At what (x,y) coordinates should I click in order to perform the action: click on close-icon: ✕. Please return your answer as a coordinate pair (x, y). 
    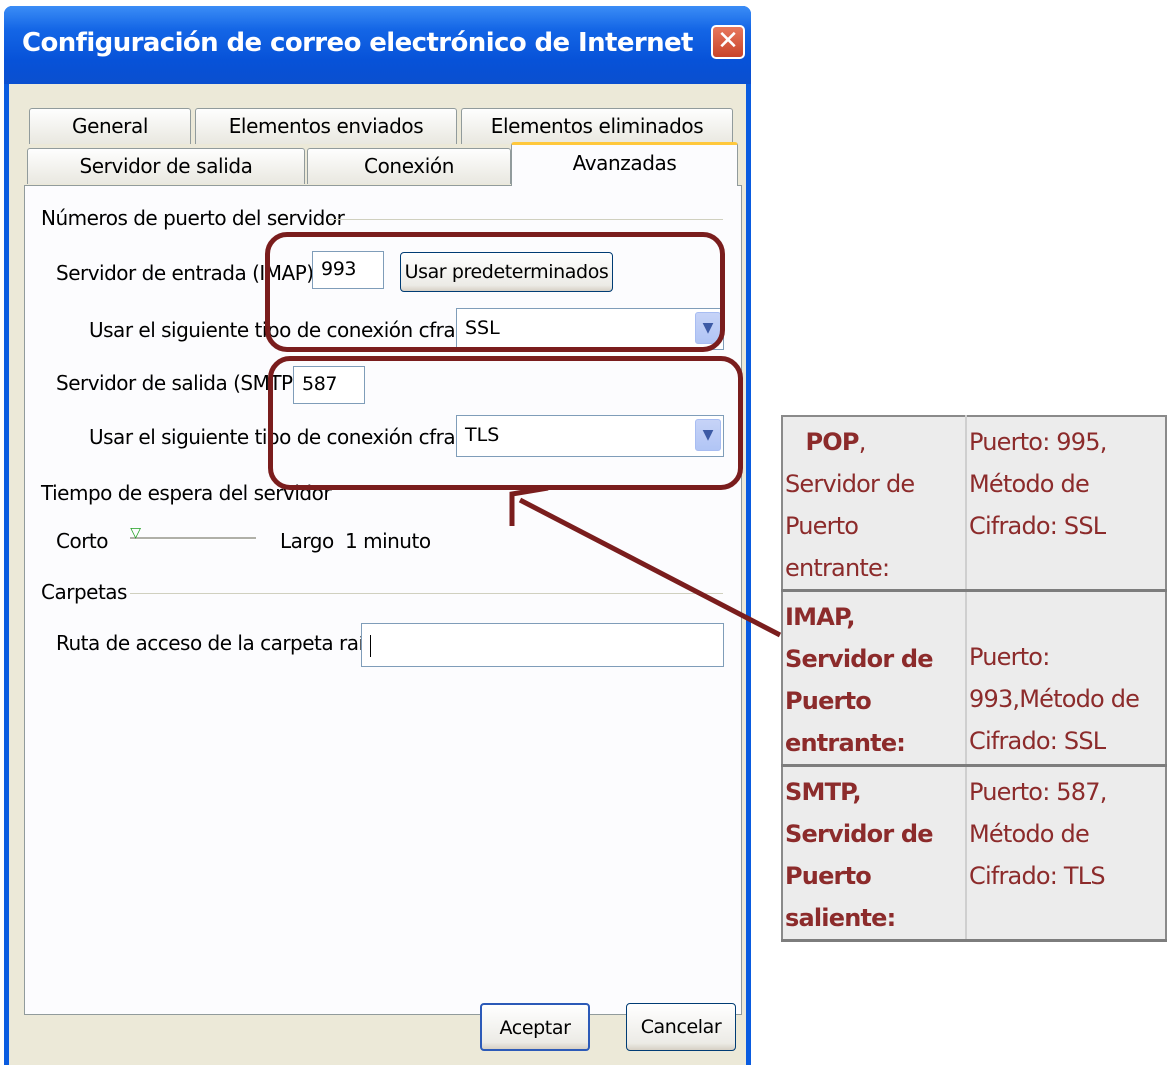
    Looking at the image, I should click on (728, 41).